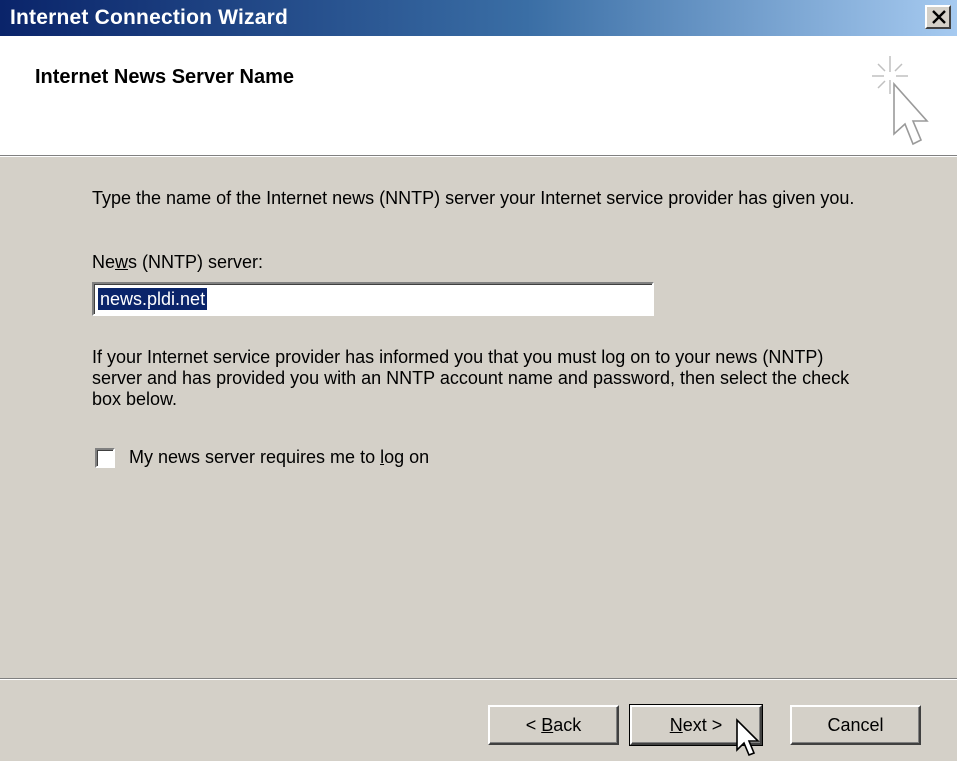 The height and width of the screenshot is (761, 957). I want to click on logon-checkbox-label: My news server requires me to log on, so click(279, 457).